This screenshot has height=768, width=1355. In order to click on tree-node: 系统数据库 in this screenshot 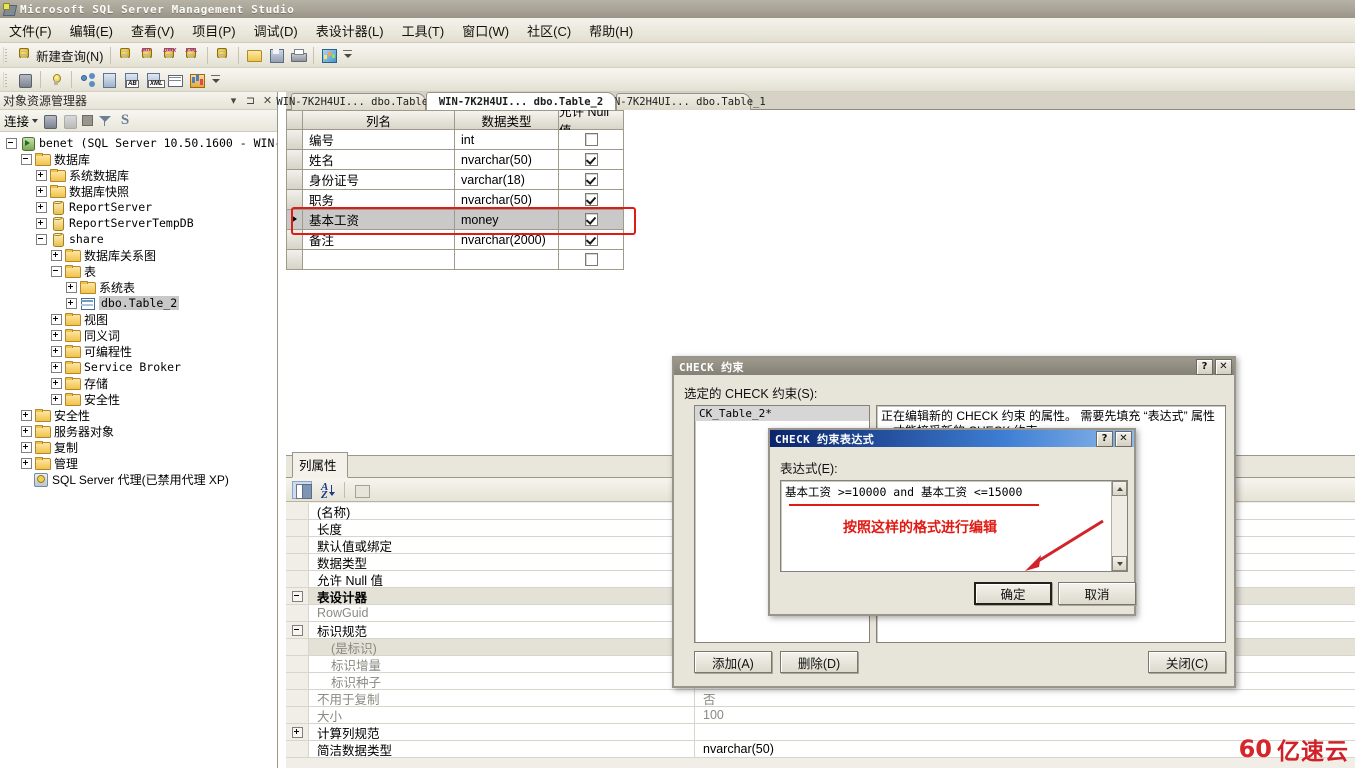, I will do `click(138, 175)`.